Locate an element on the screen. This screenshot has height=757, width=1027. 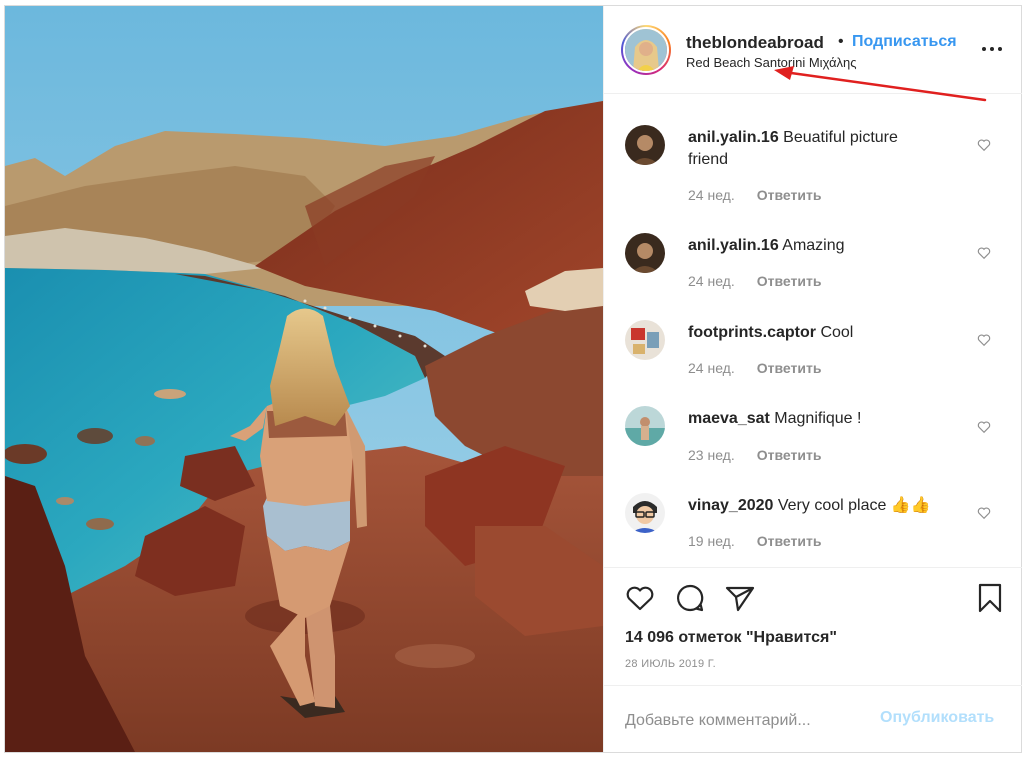
author-avatar is located at coordinates (646, 50).